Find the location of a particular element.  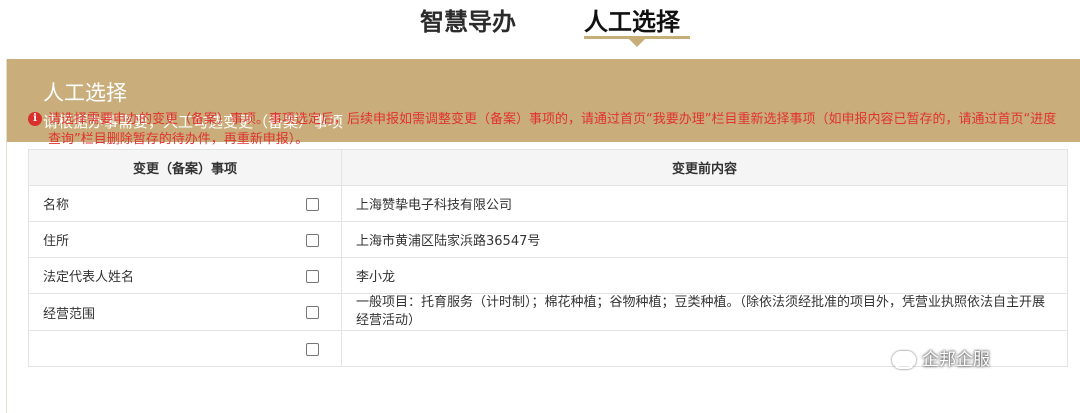

table-row: 法定代表人姓名 李小龙 is located at coordinates (548, 275).